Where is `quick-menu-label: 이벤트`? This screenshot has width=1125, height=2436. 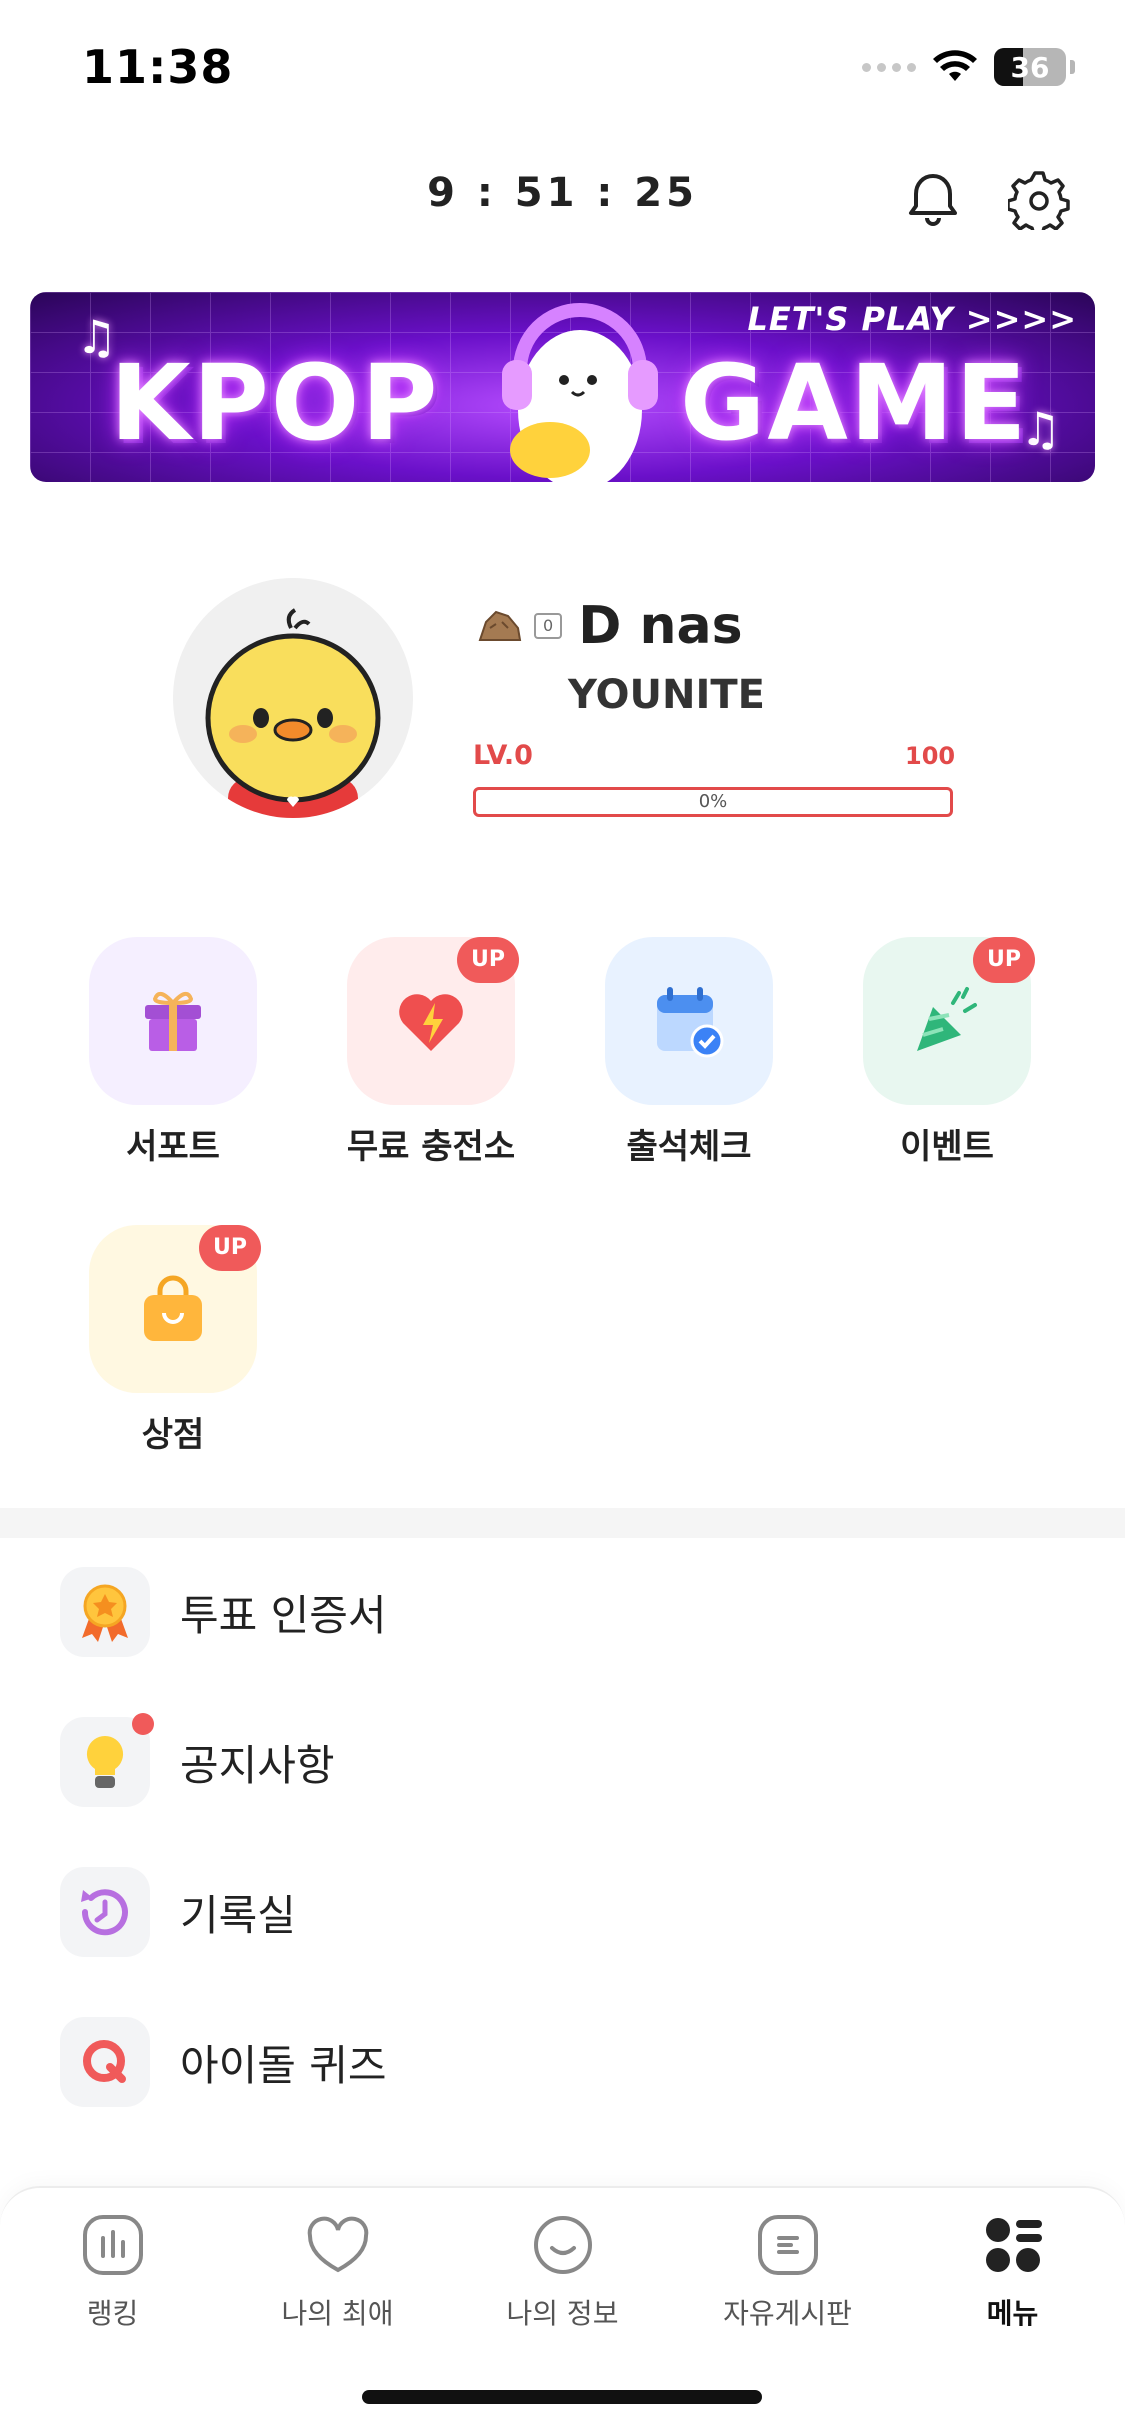
quick-menu-label: 이벤트 is located at coordinates (947, 1147).